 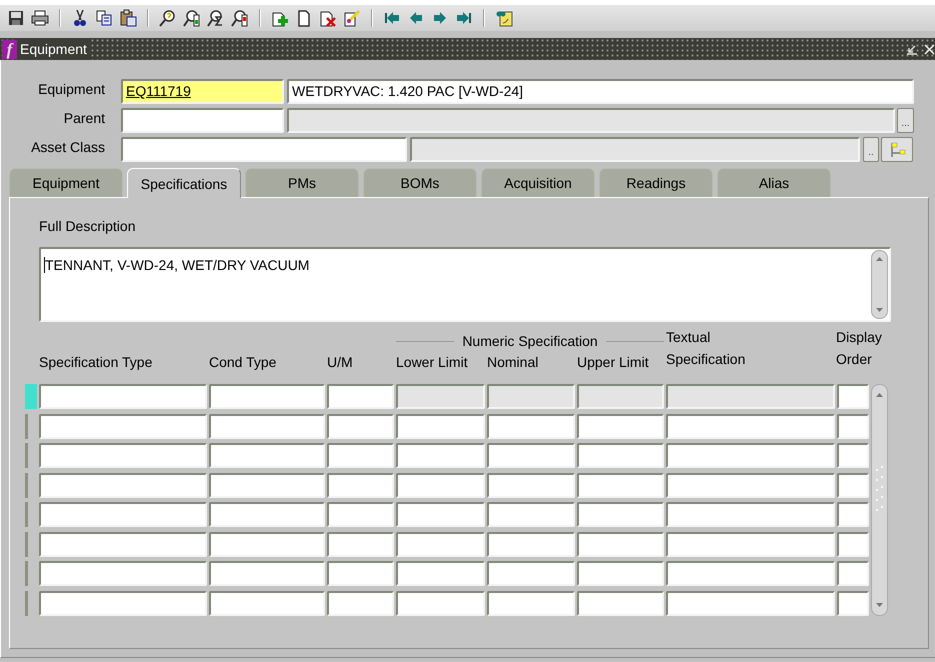 What do you see at coordinates (871, 149) in the screenshot?
I see `list-button: ..` at bounding box center [871, 149].